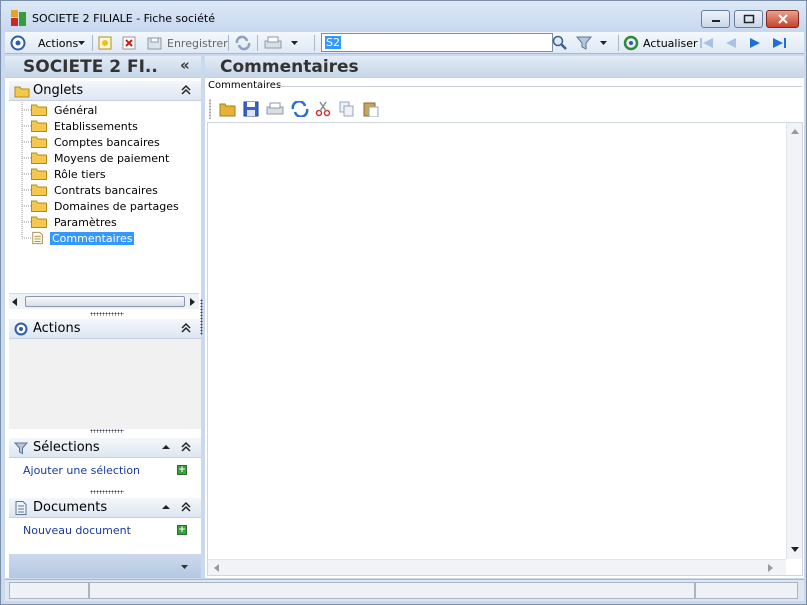 The image size is (807, 605). What do you see at coordinates (75, 222) in the screenshot?
I see `tab-parametres: Paramètres` at bounding box center [75, 222].